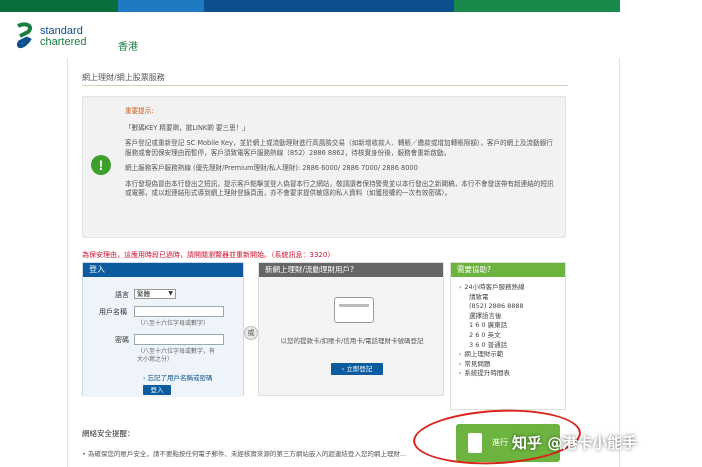 Image resolution: width=702 pixels, height=467 pixels. What do you see at coordinates (157, 390) in the screenshot?
I see `login-button: 登入` at bounding box center [157, 390].